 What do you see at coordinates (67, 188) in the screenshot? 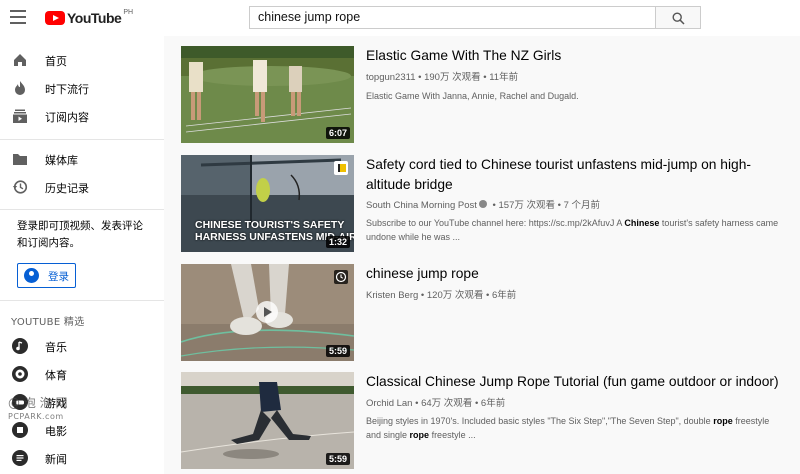
I see `sidebar-item-label: 历史记录` at bounding box center [67, 188].